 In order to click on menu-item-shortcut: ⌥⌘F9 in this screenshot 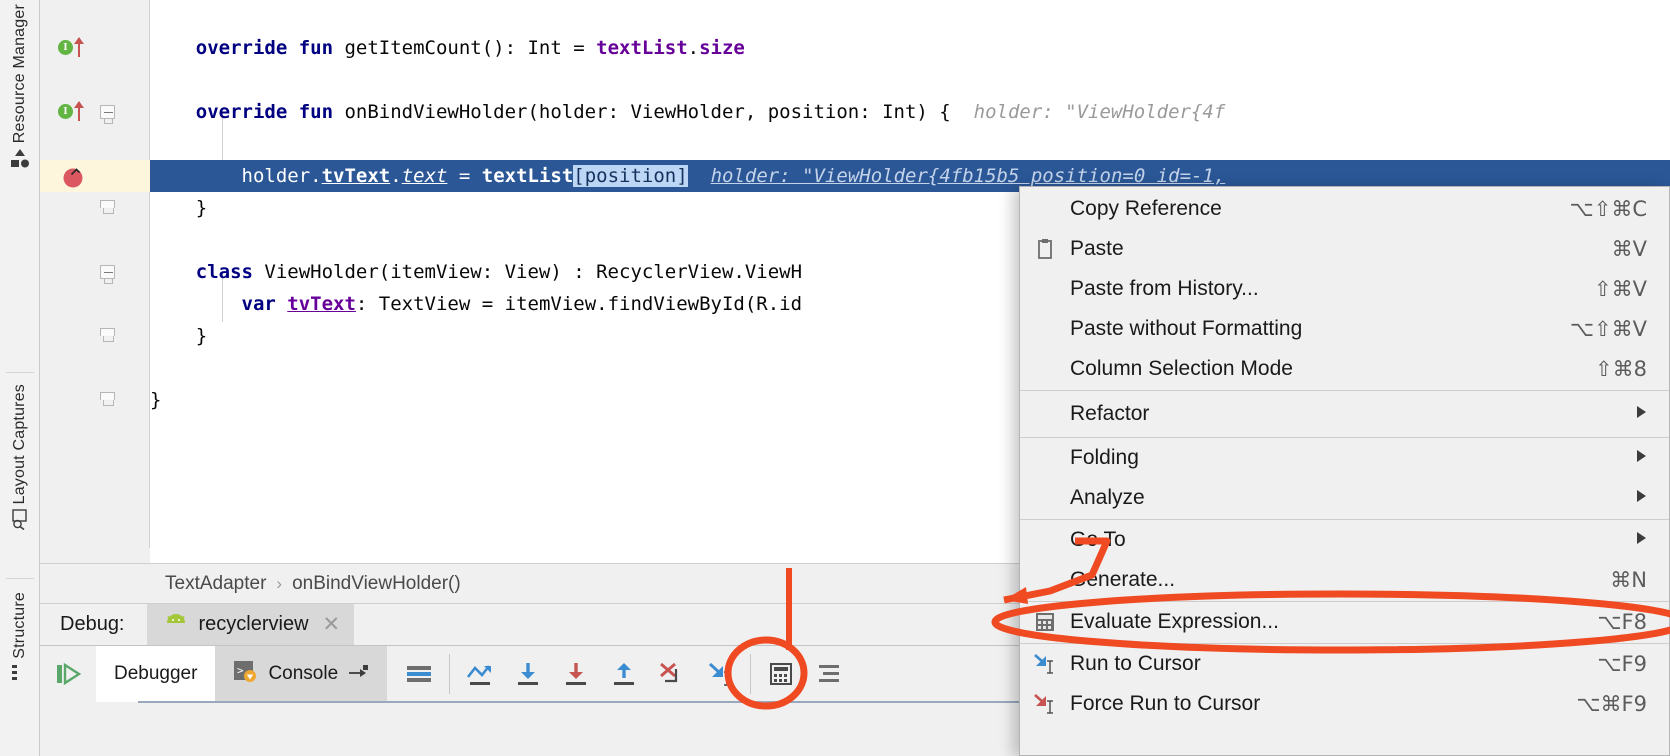, I will do `click(1611, 704)`.